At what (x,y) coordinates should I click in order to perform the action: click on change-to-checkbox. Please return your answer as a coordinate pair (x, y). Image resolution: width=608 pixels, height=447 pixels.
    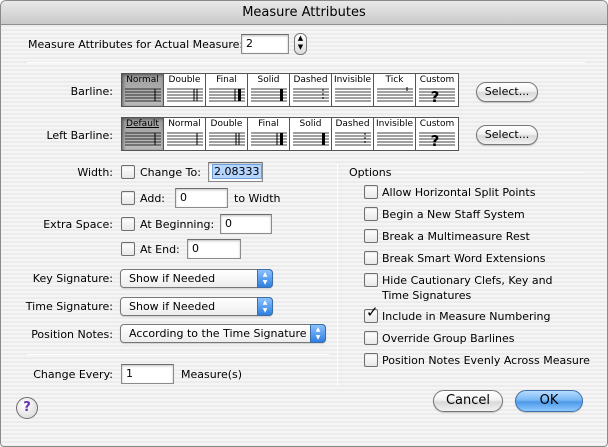
    Looking at the image, I should click on (128, 172).